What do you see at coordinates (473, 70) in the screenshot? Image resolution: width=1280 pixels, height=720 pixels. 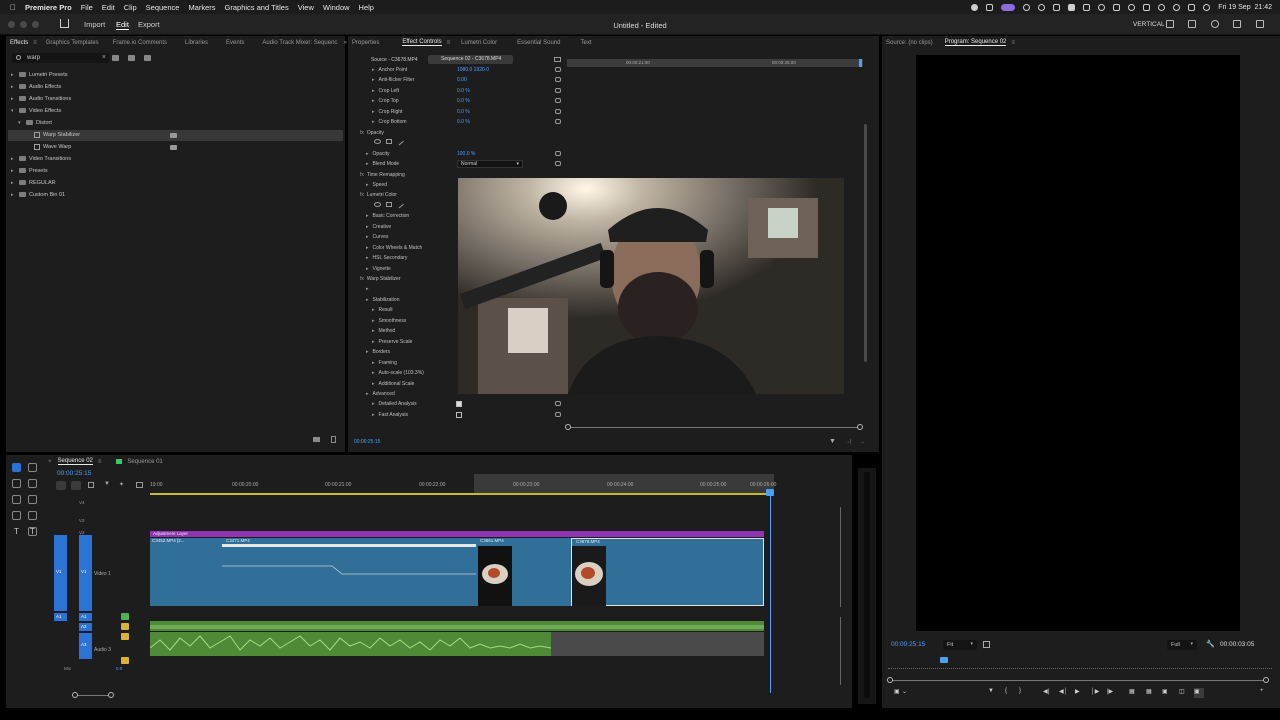 I see `property-value: 1080.0 1920.0` at bounding box center [473, 70].